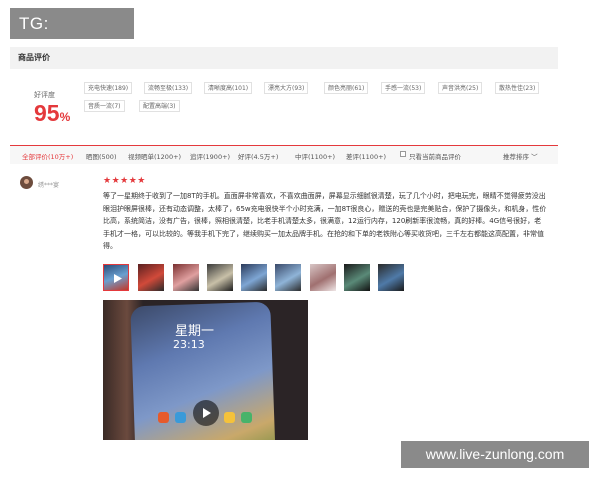  I want to click on filter-negative: 差评(1100+), so click(366, 156).